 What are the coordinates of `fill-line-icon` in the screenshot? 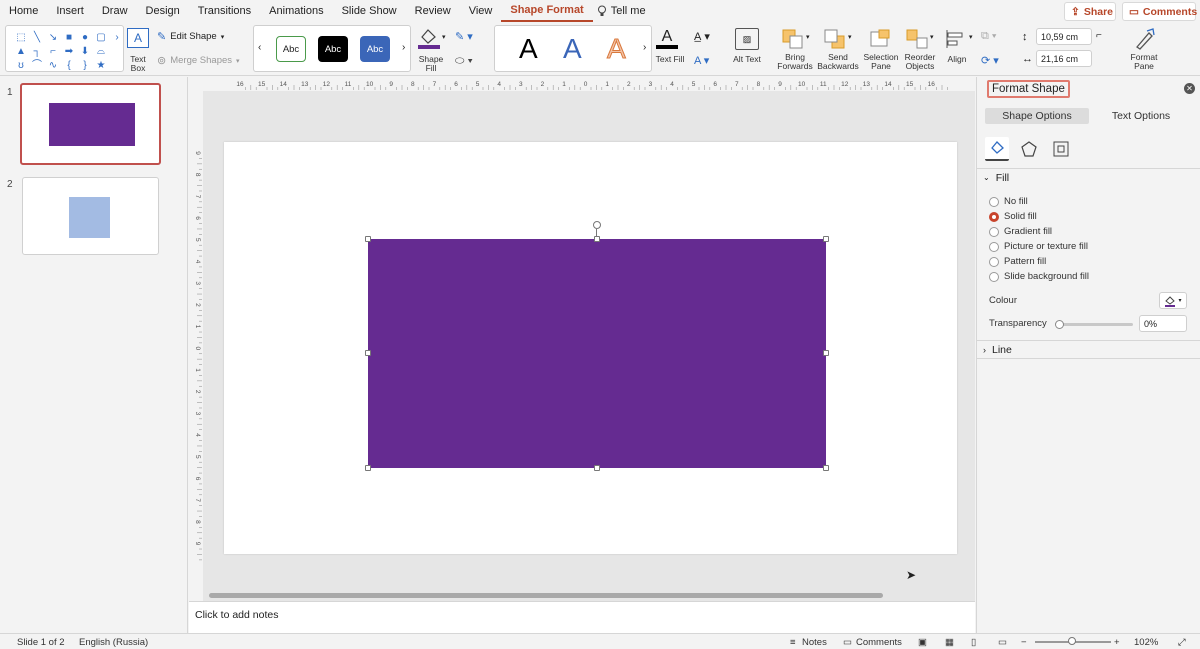 It's located at (997, 149).